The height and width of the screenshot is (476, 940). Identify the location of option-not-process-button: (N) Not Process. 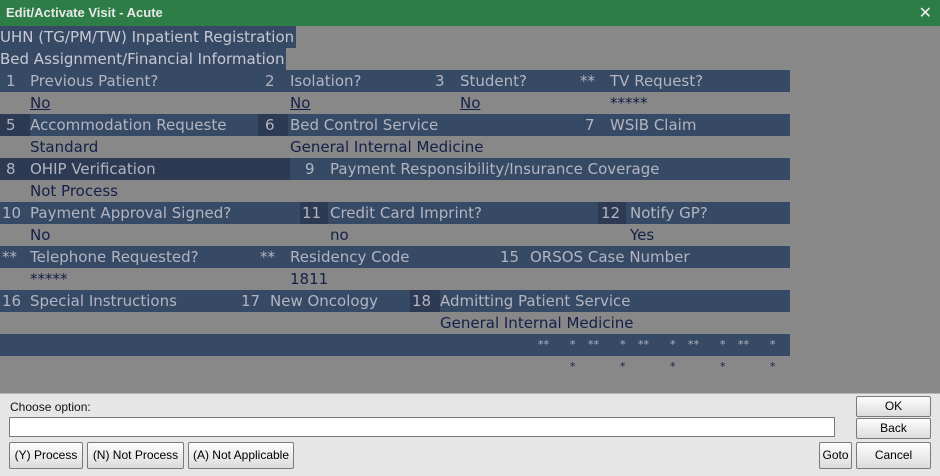
(135, 455).